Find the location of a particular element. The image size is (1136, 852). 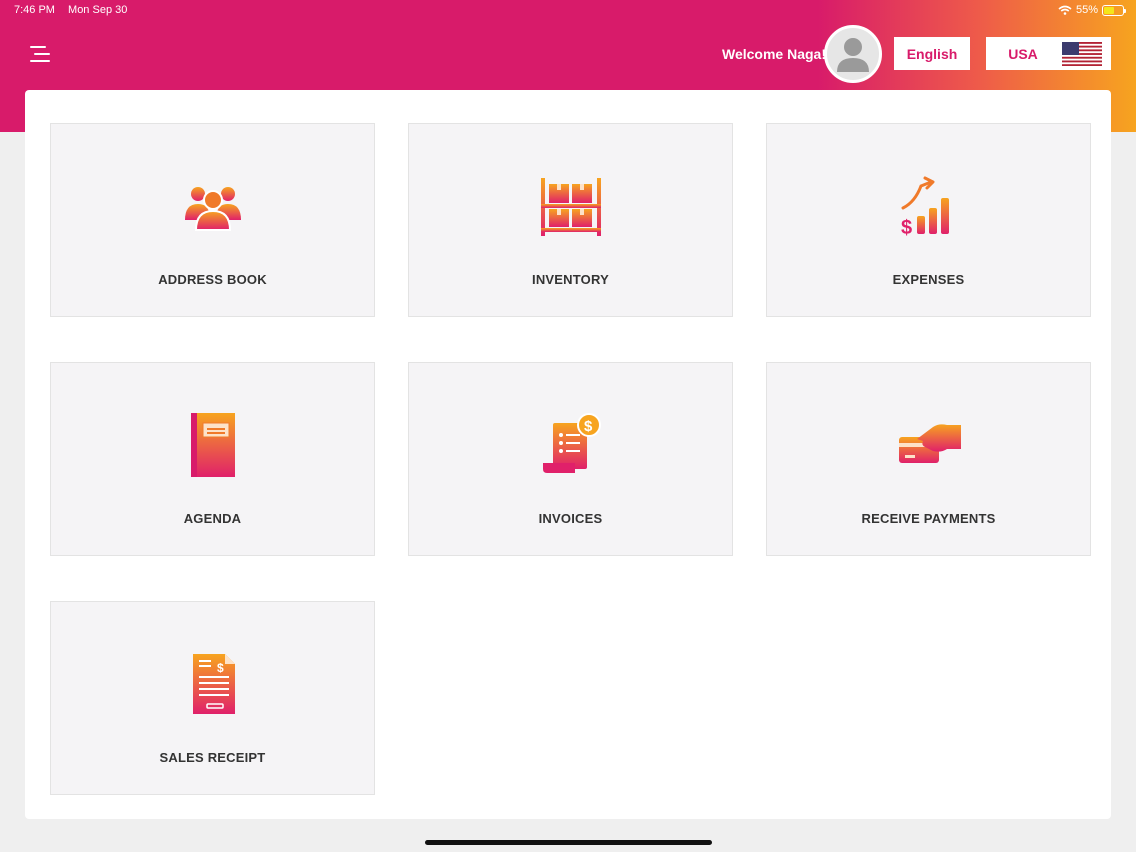

battery-percent: 55% is located at coordinates (1086, 10).